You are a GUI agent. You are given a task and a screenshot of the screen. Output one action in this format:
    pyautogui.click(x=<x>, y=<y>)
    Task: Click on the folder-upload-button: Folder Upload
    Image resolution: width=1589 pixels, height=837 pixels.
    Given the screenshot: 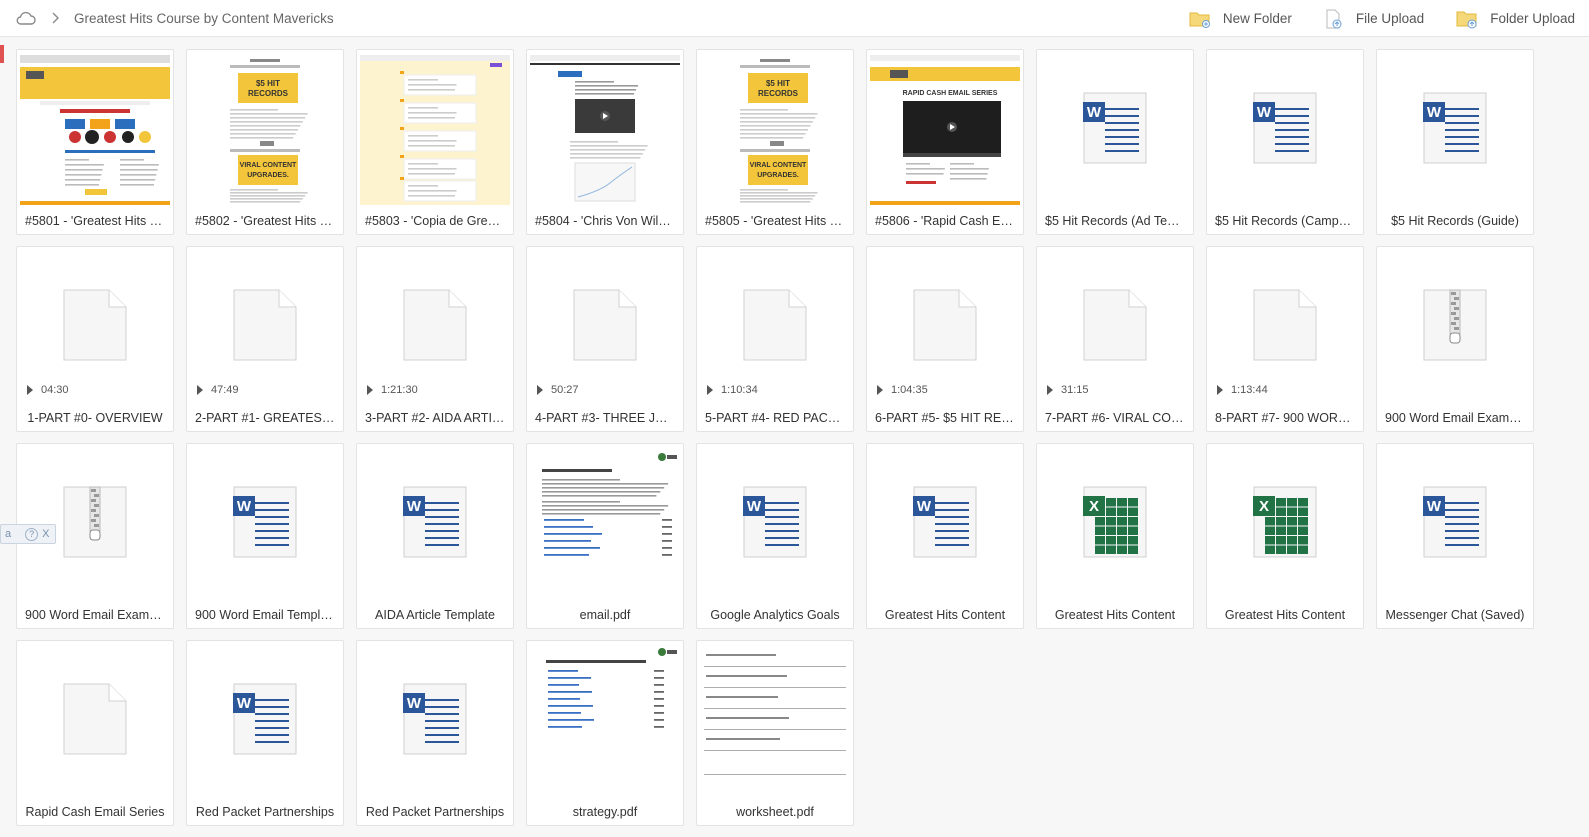 What is the action you would take?
    pyautogui.click(x=1515, y=19)
    